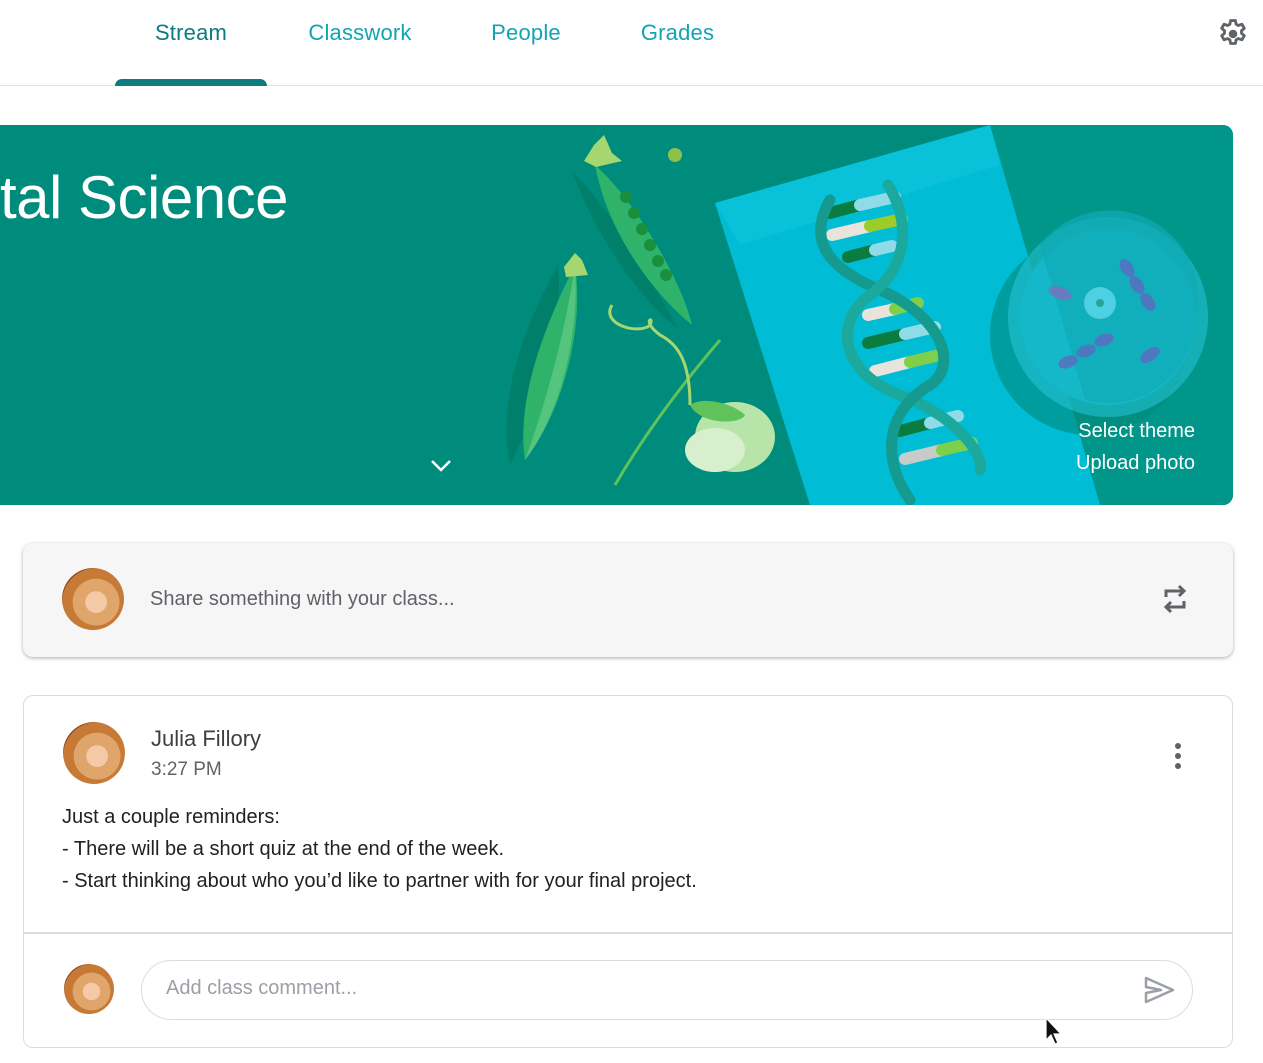 The width and height of the screenshot is (1263, 1063). What do you see at coordinates (526, 32) in the screenshot?
I see `tab-people-label: People` at bounding box center [526, 32].